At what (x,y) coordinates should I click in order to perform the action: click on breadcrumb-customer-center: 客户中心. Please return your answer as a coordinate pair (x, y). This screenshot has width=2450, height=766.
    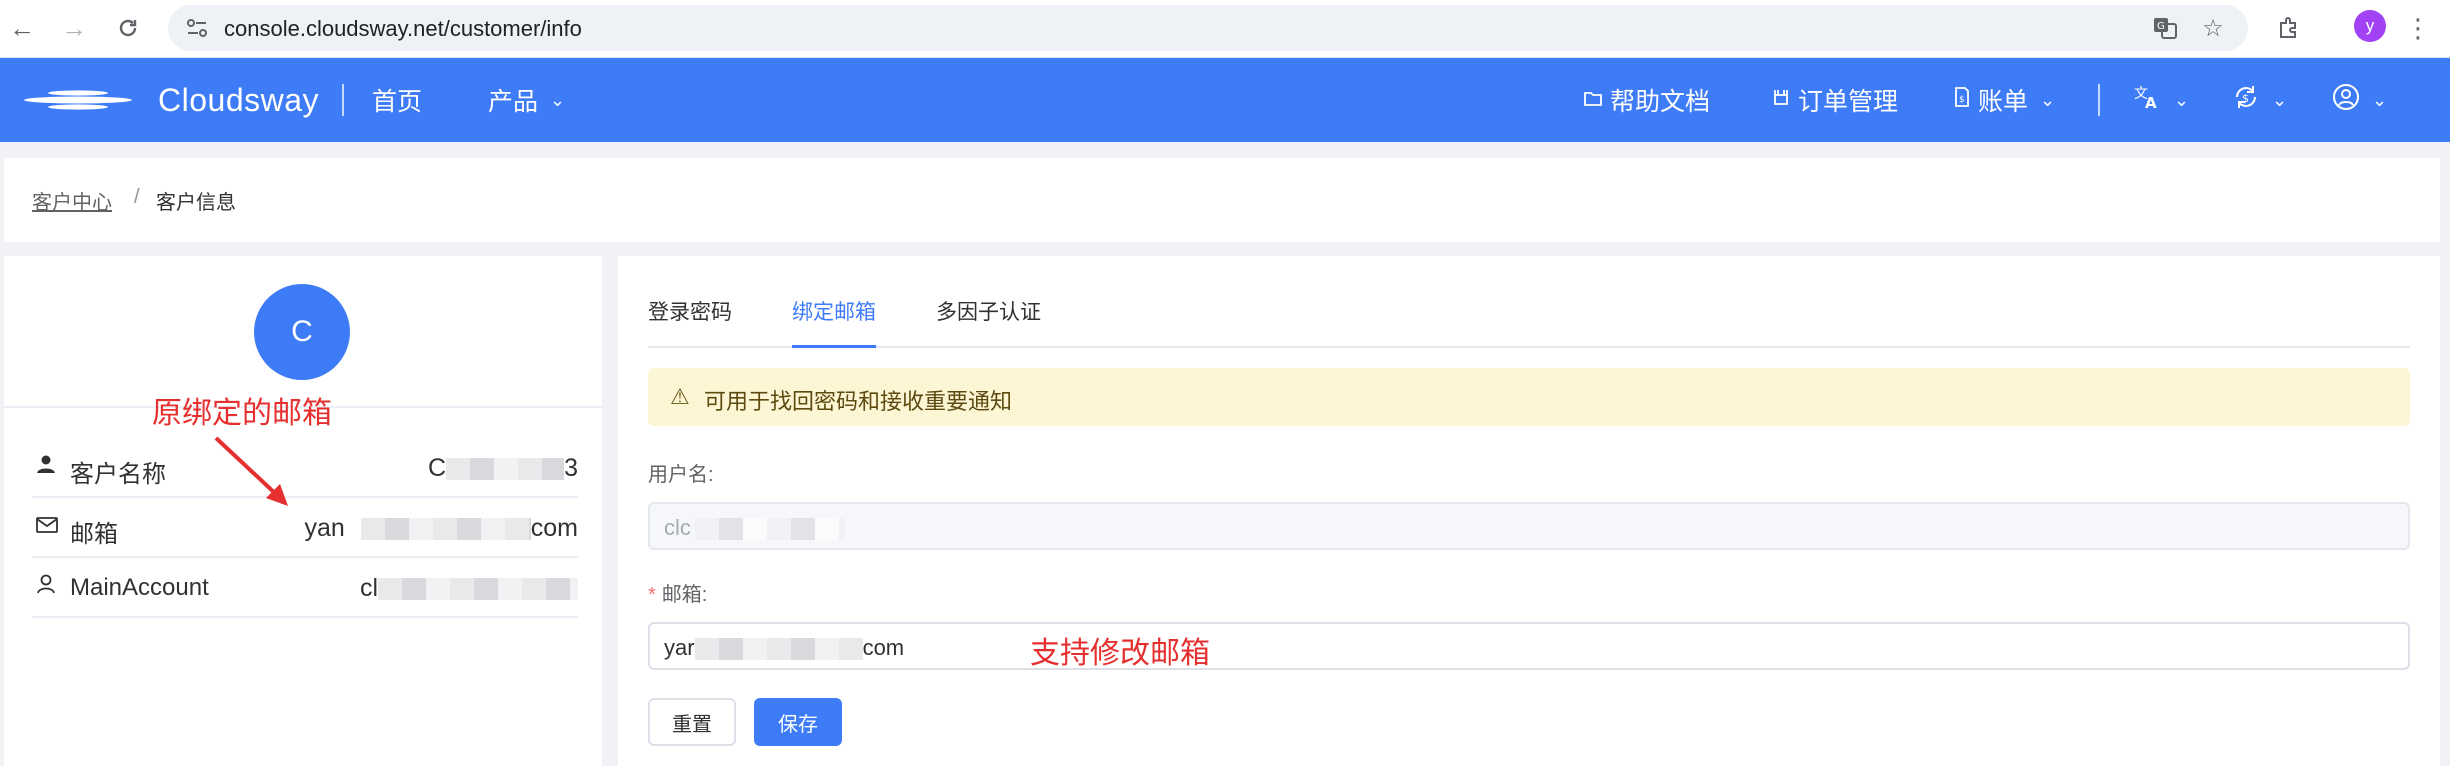
    Looking at the image, I should click on (72, 200).